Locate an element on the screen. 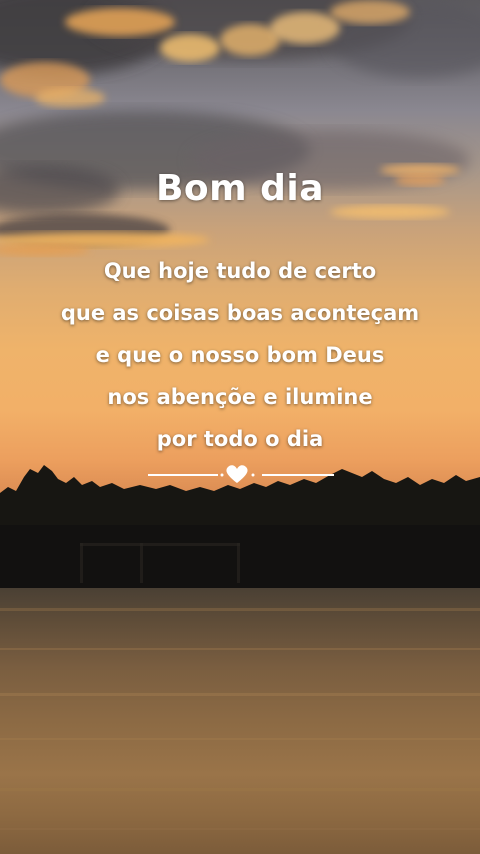  message-line: por todo o dia is located at coordinates (240, 439).